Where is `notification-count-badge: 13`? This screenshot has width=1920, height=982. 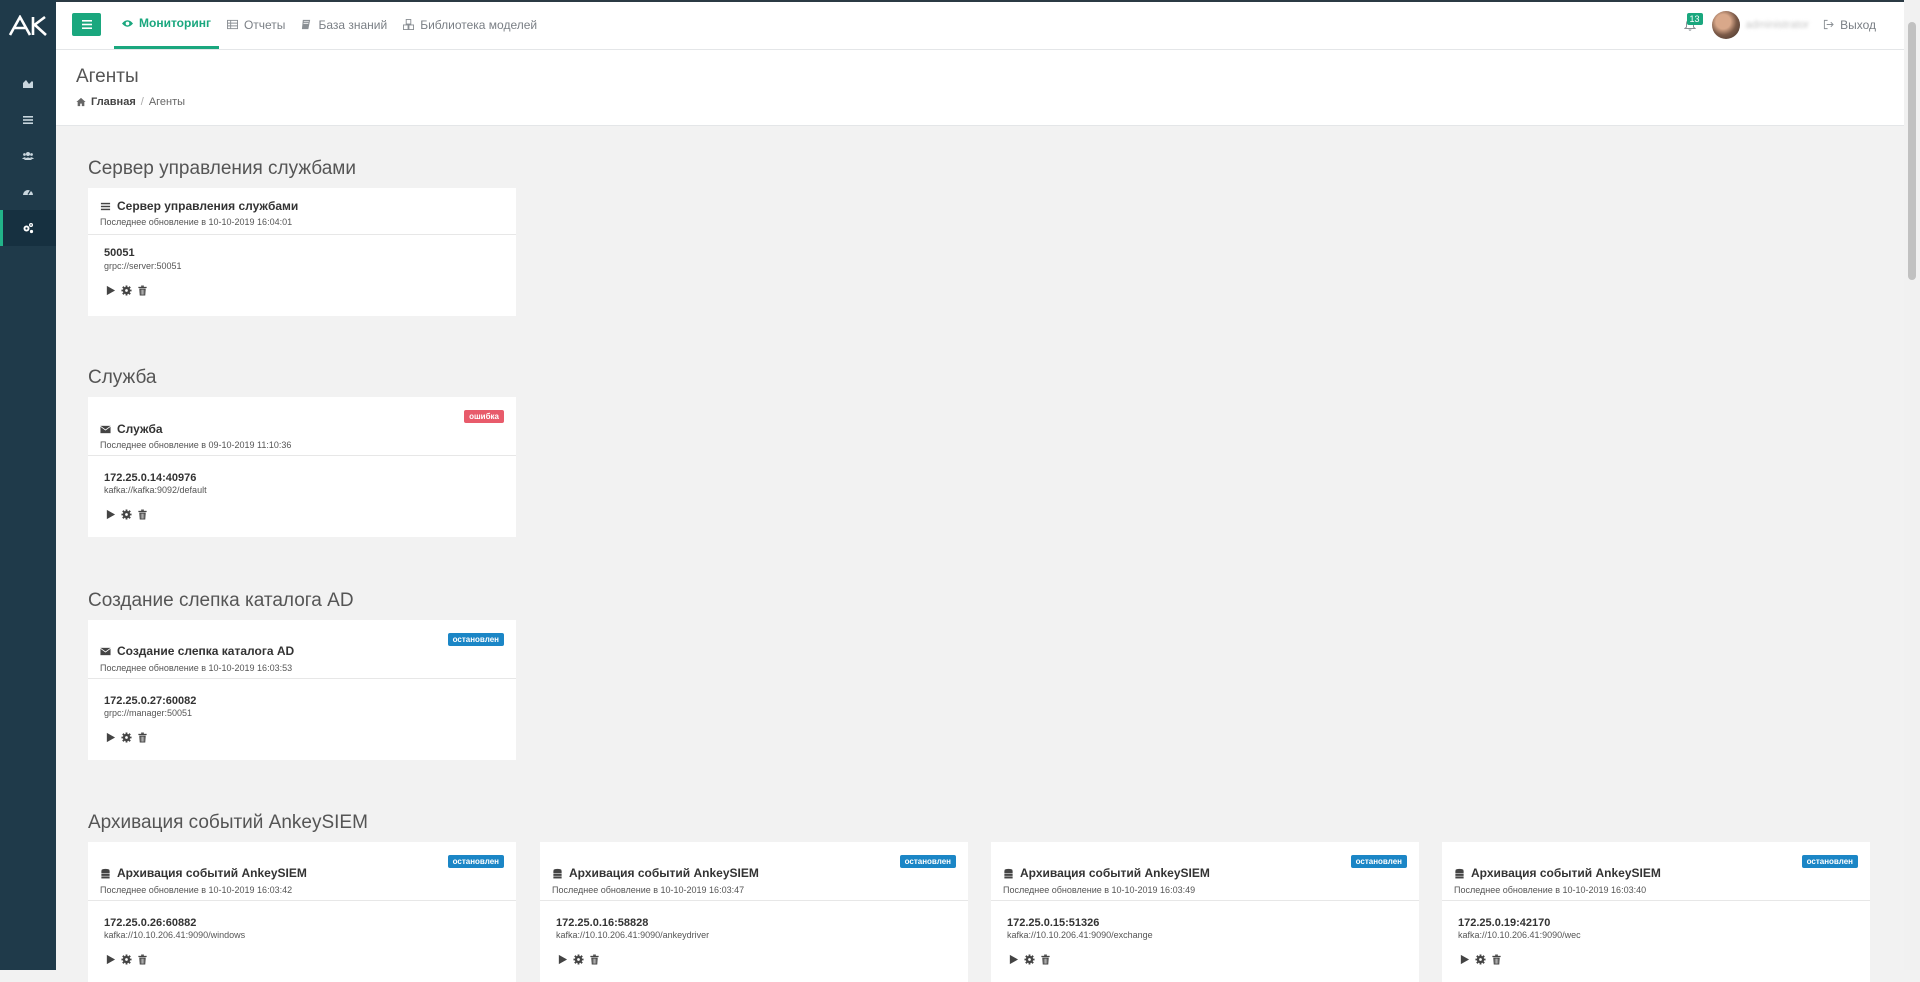 notification-count-badge: 13 is located at coordinates (1694, 18).